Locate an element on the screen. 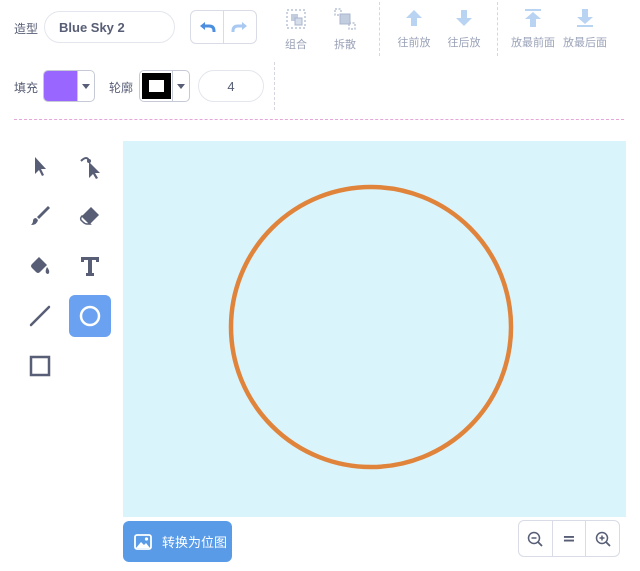 The width and height of the screenshot is (640, 571). ungroup-label: 拆散 is located at coordinates (345, 44).